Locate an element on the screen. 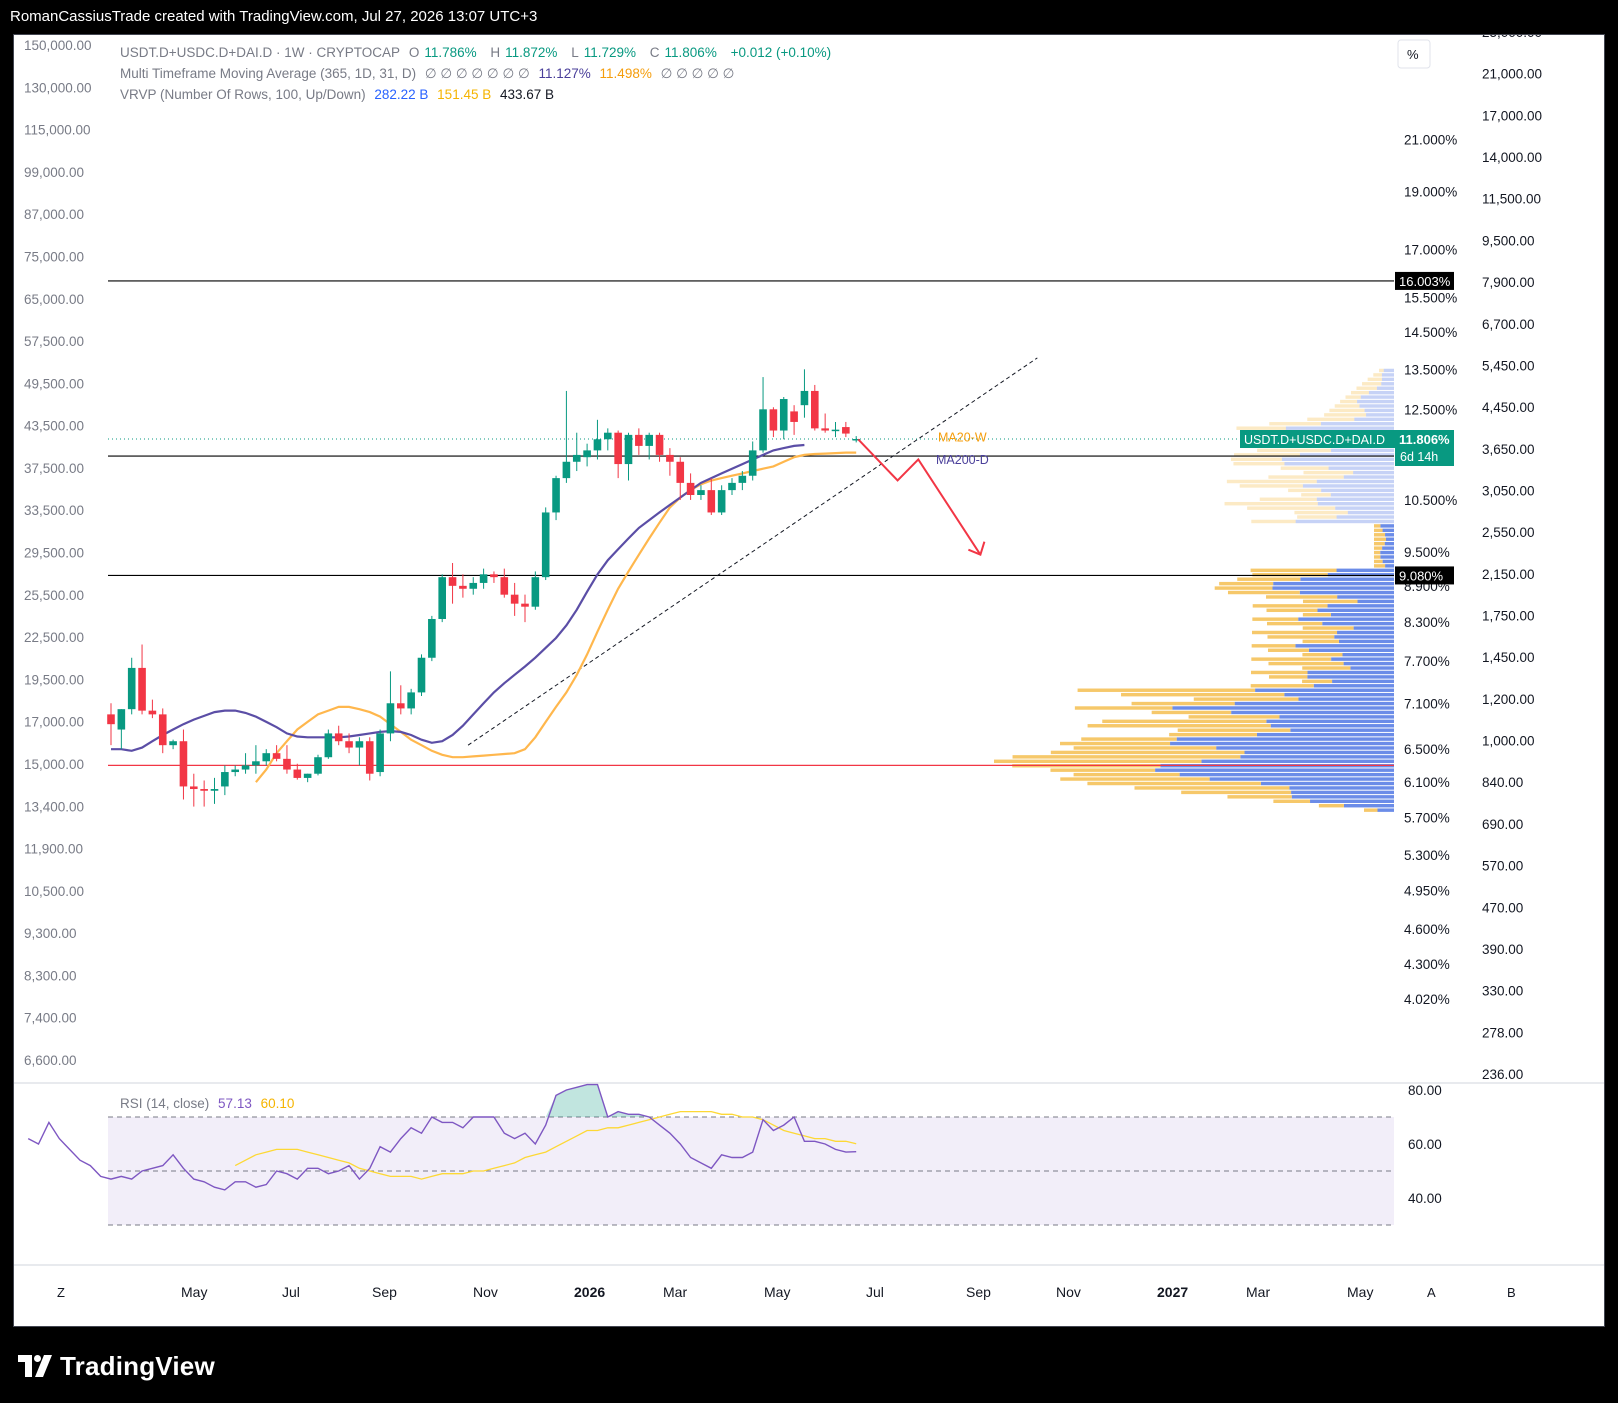 This screenshot has width=1618, height=1403. right-axis-tick: 5.700% is located at coordinates (1427, 817).